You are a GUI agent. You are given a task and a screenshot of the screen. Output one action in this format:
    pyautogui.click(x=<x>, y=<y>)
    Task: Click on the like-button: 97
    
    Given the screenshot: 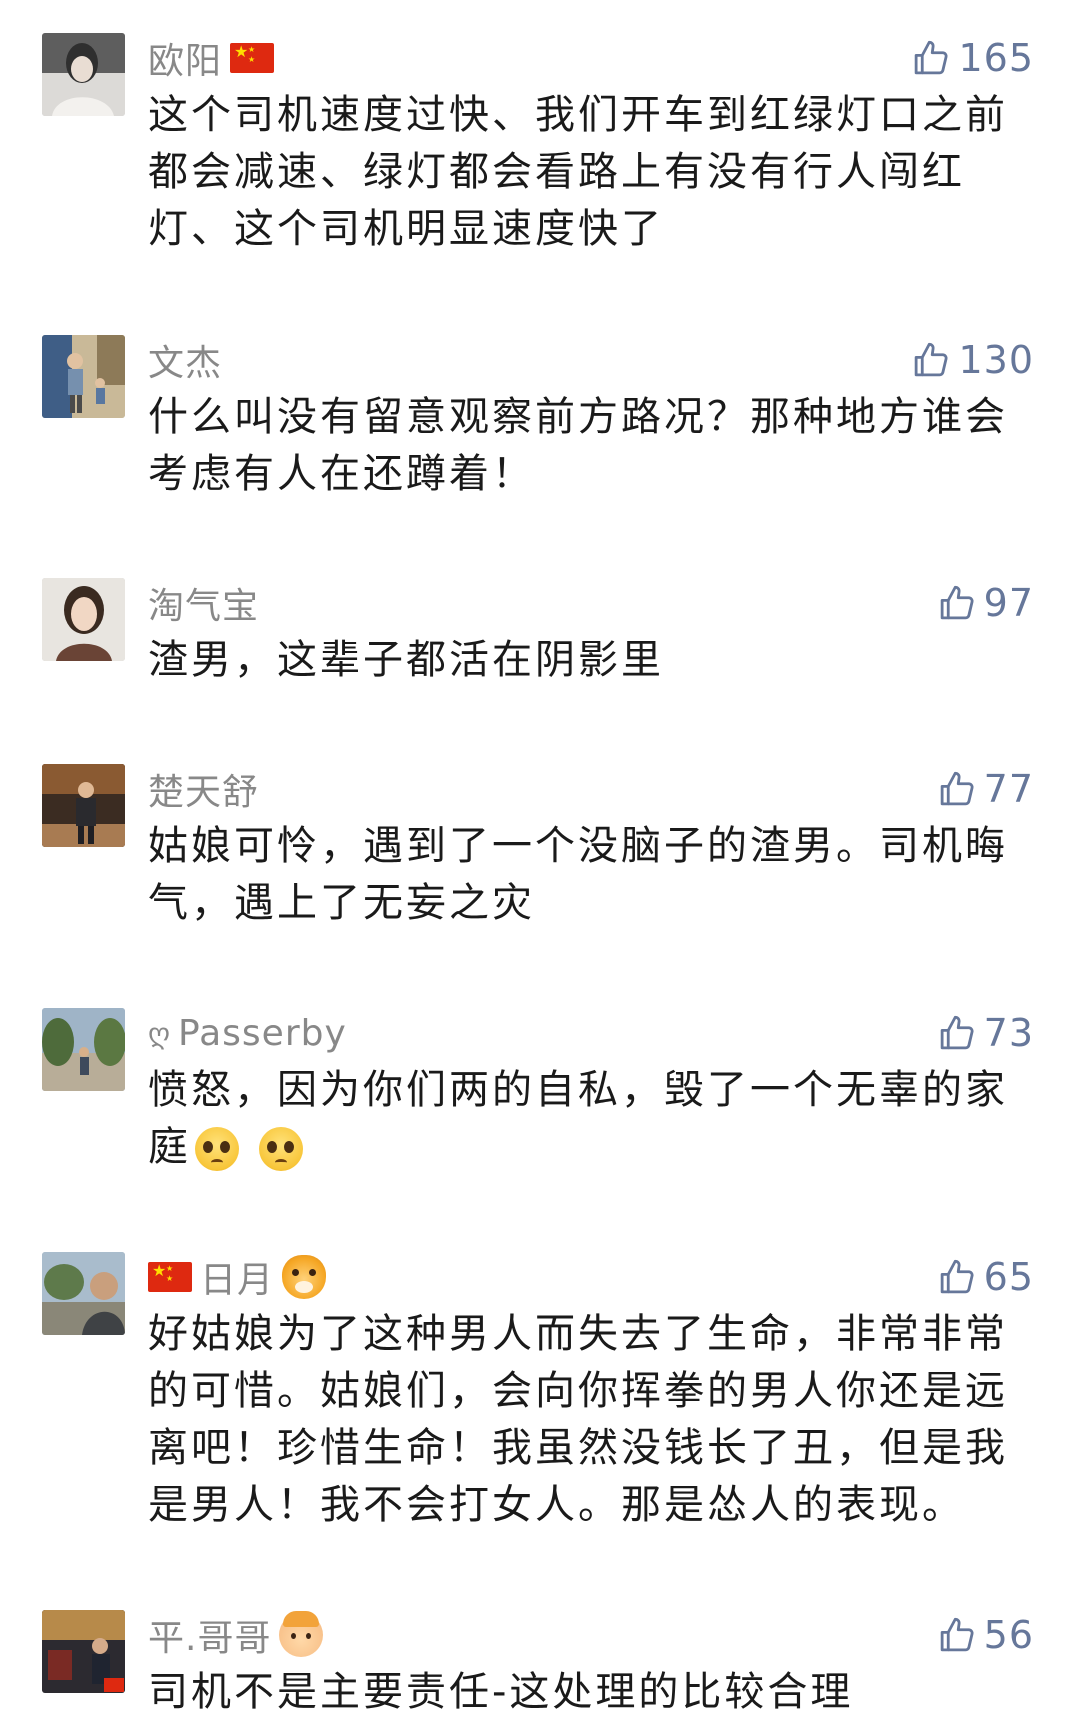 What is the action you would take?
    pyautogui.click(x=985, y=603)
    